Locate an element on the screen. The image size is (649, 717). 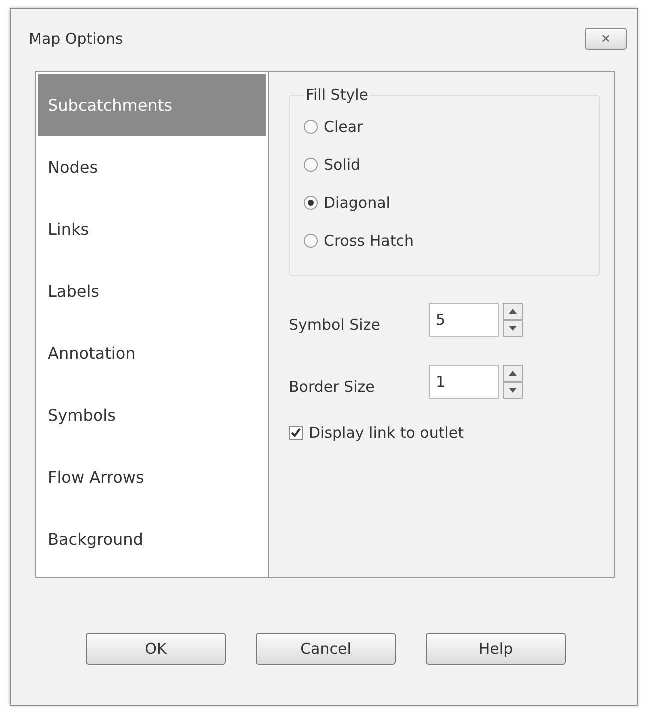
group-title: Fill Style is located at coordinates (337, 95).